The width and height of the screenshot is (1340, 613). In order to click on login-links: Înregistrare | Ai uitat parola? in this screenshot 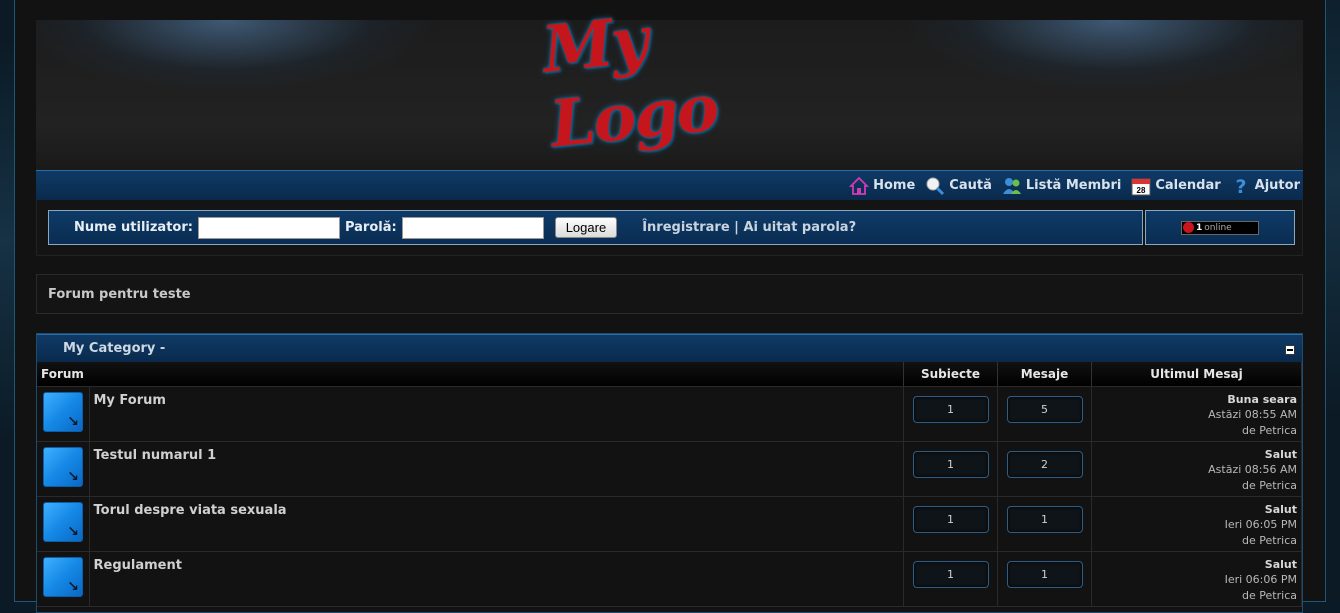, I will do `click(749, 227)`.